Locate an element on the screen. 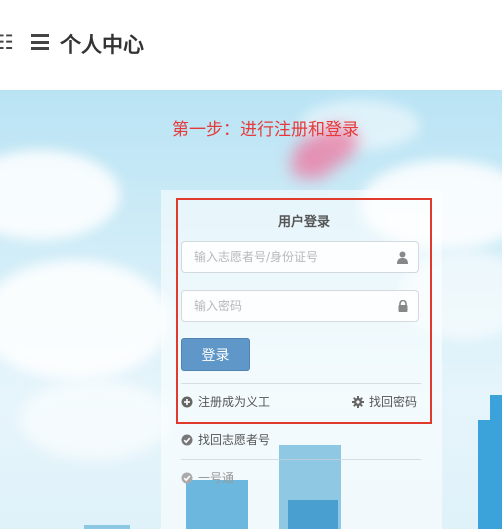 This screenshot has width=502, height=529. gear-icon is located at coordinates (358, 401).